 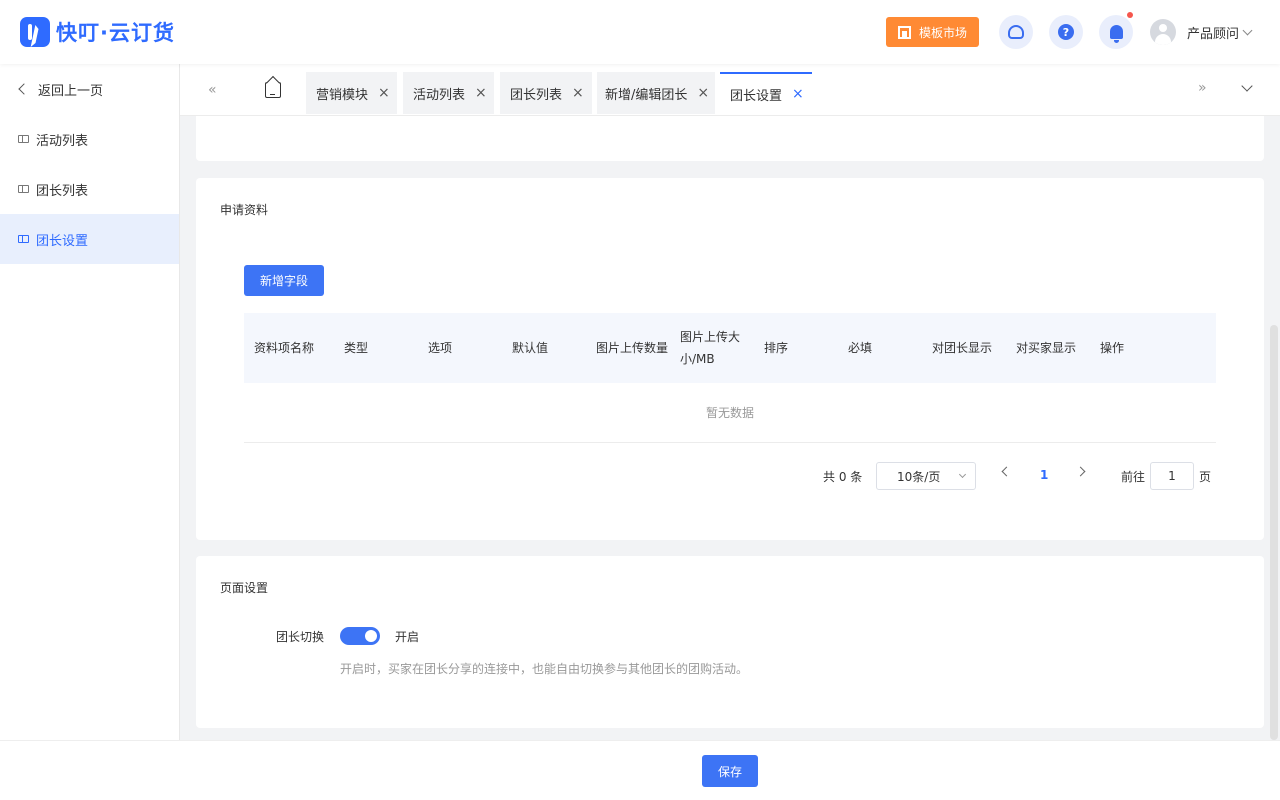 What do you see at coordinates (942, 32) in the screenshot?
I see `template-market-label: 模板市场` at bounding box center [942, 32].